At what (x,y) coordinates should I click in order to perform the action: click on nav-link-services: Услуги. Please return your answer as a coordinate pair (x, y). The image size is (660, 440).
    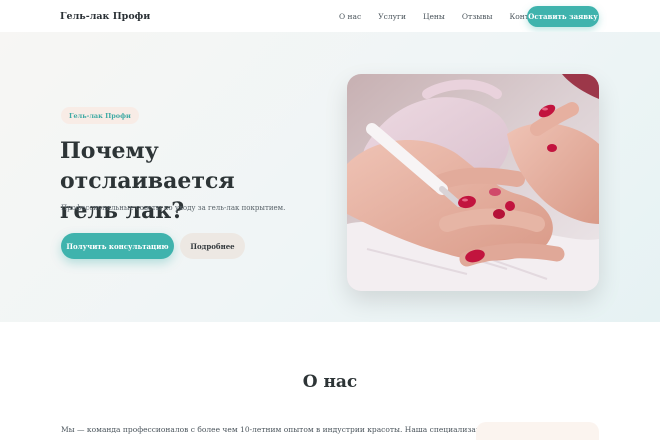
    Looking at the image, I should click on (392, 16).